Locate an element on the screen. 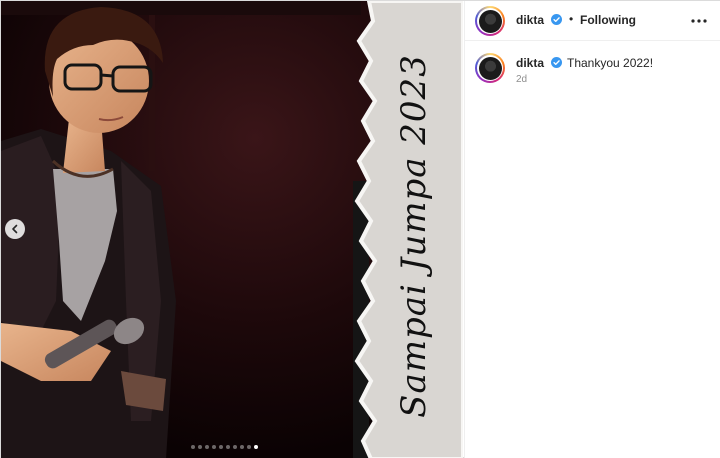  carousel-indicator is located at coordinates (224, 447).